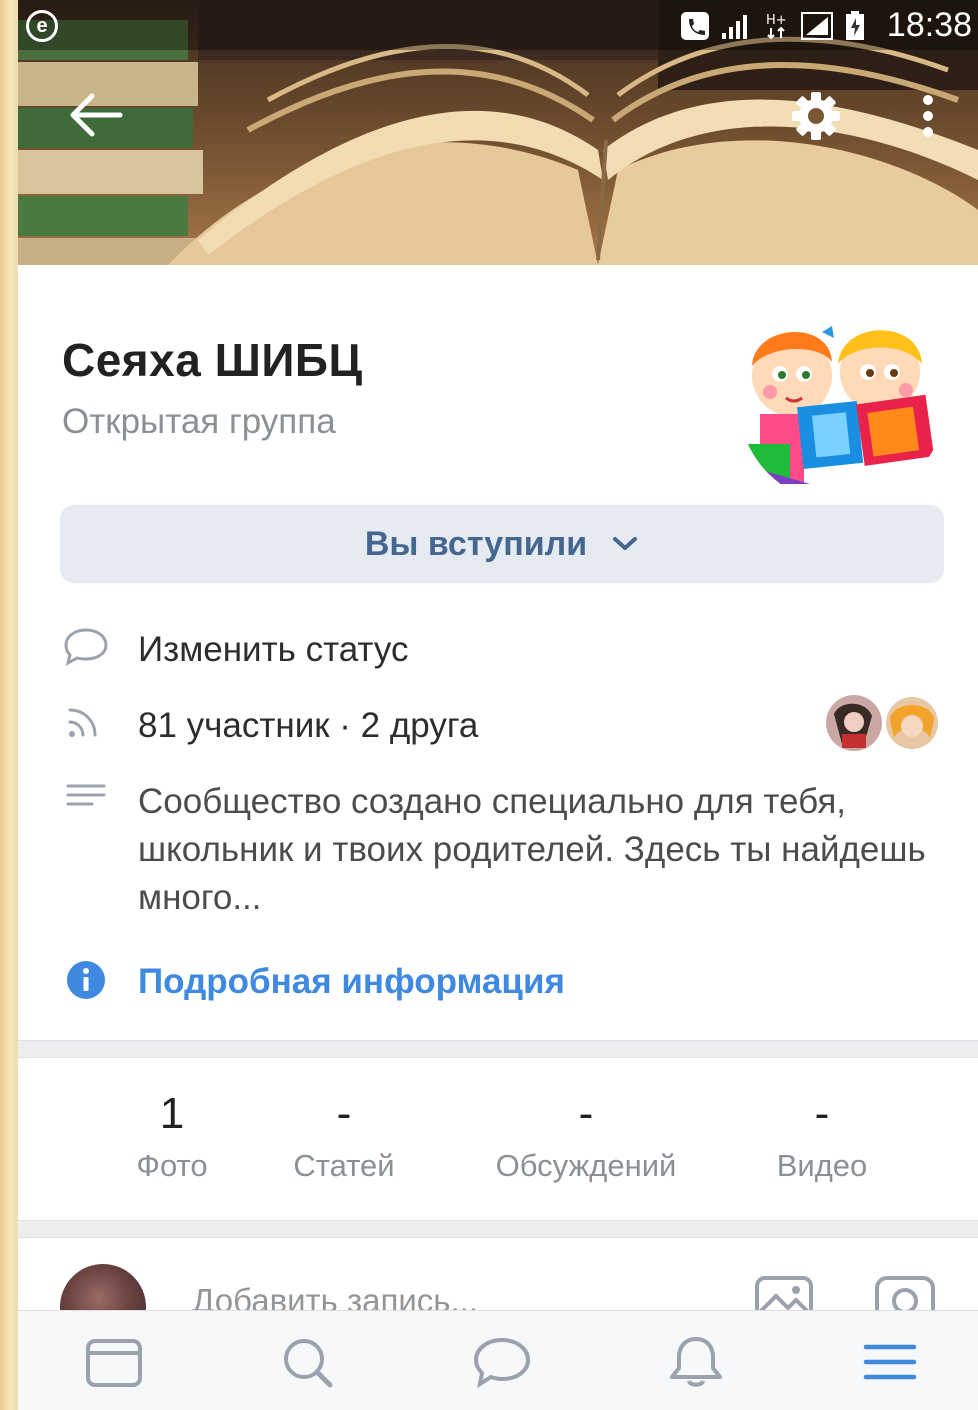 Image resolution: width=978 pixels, height=1410 pixels. I want to click on counter-label: Видео, so click(822, 1165).